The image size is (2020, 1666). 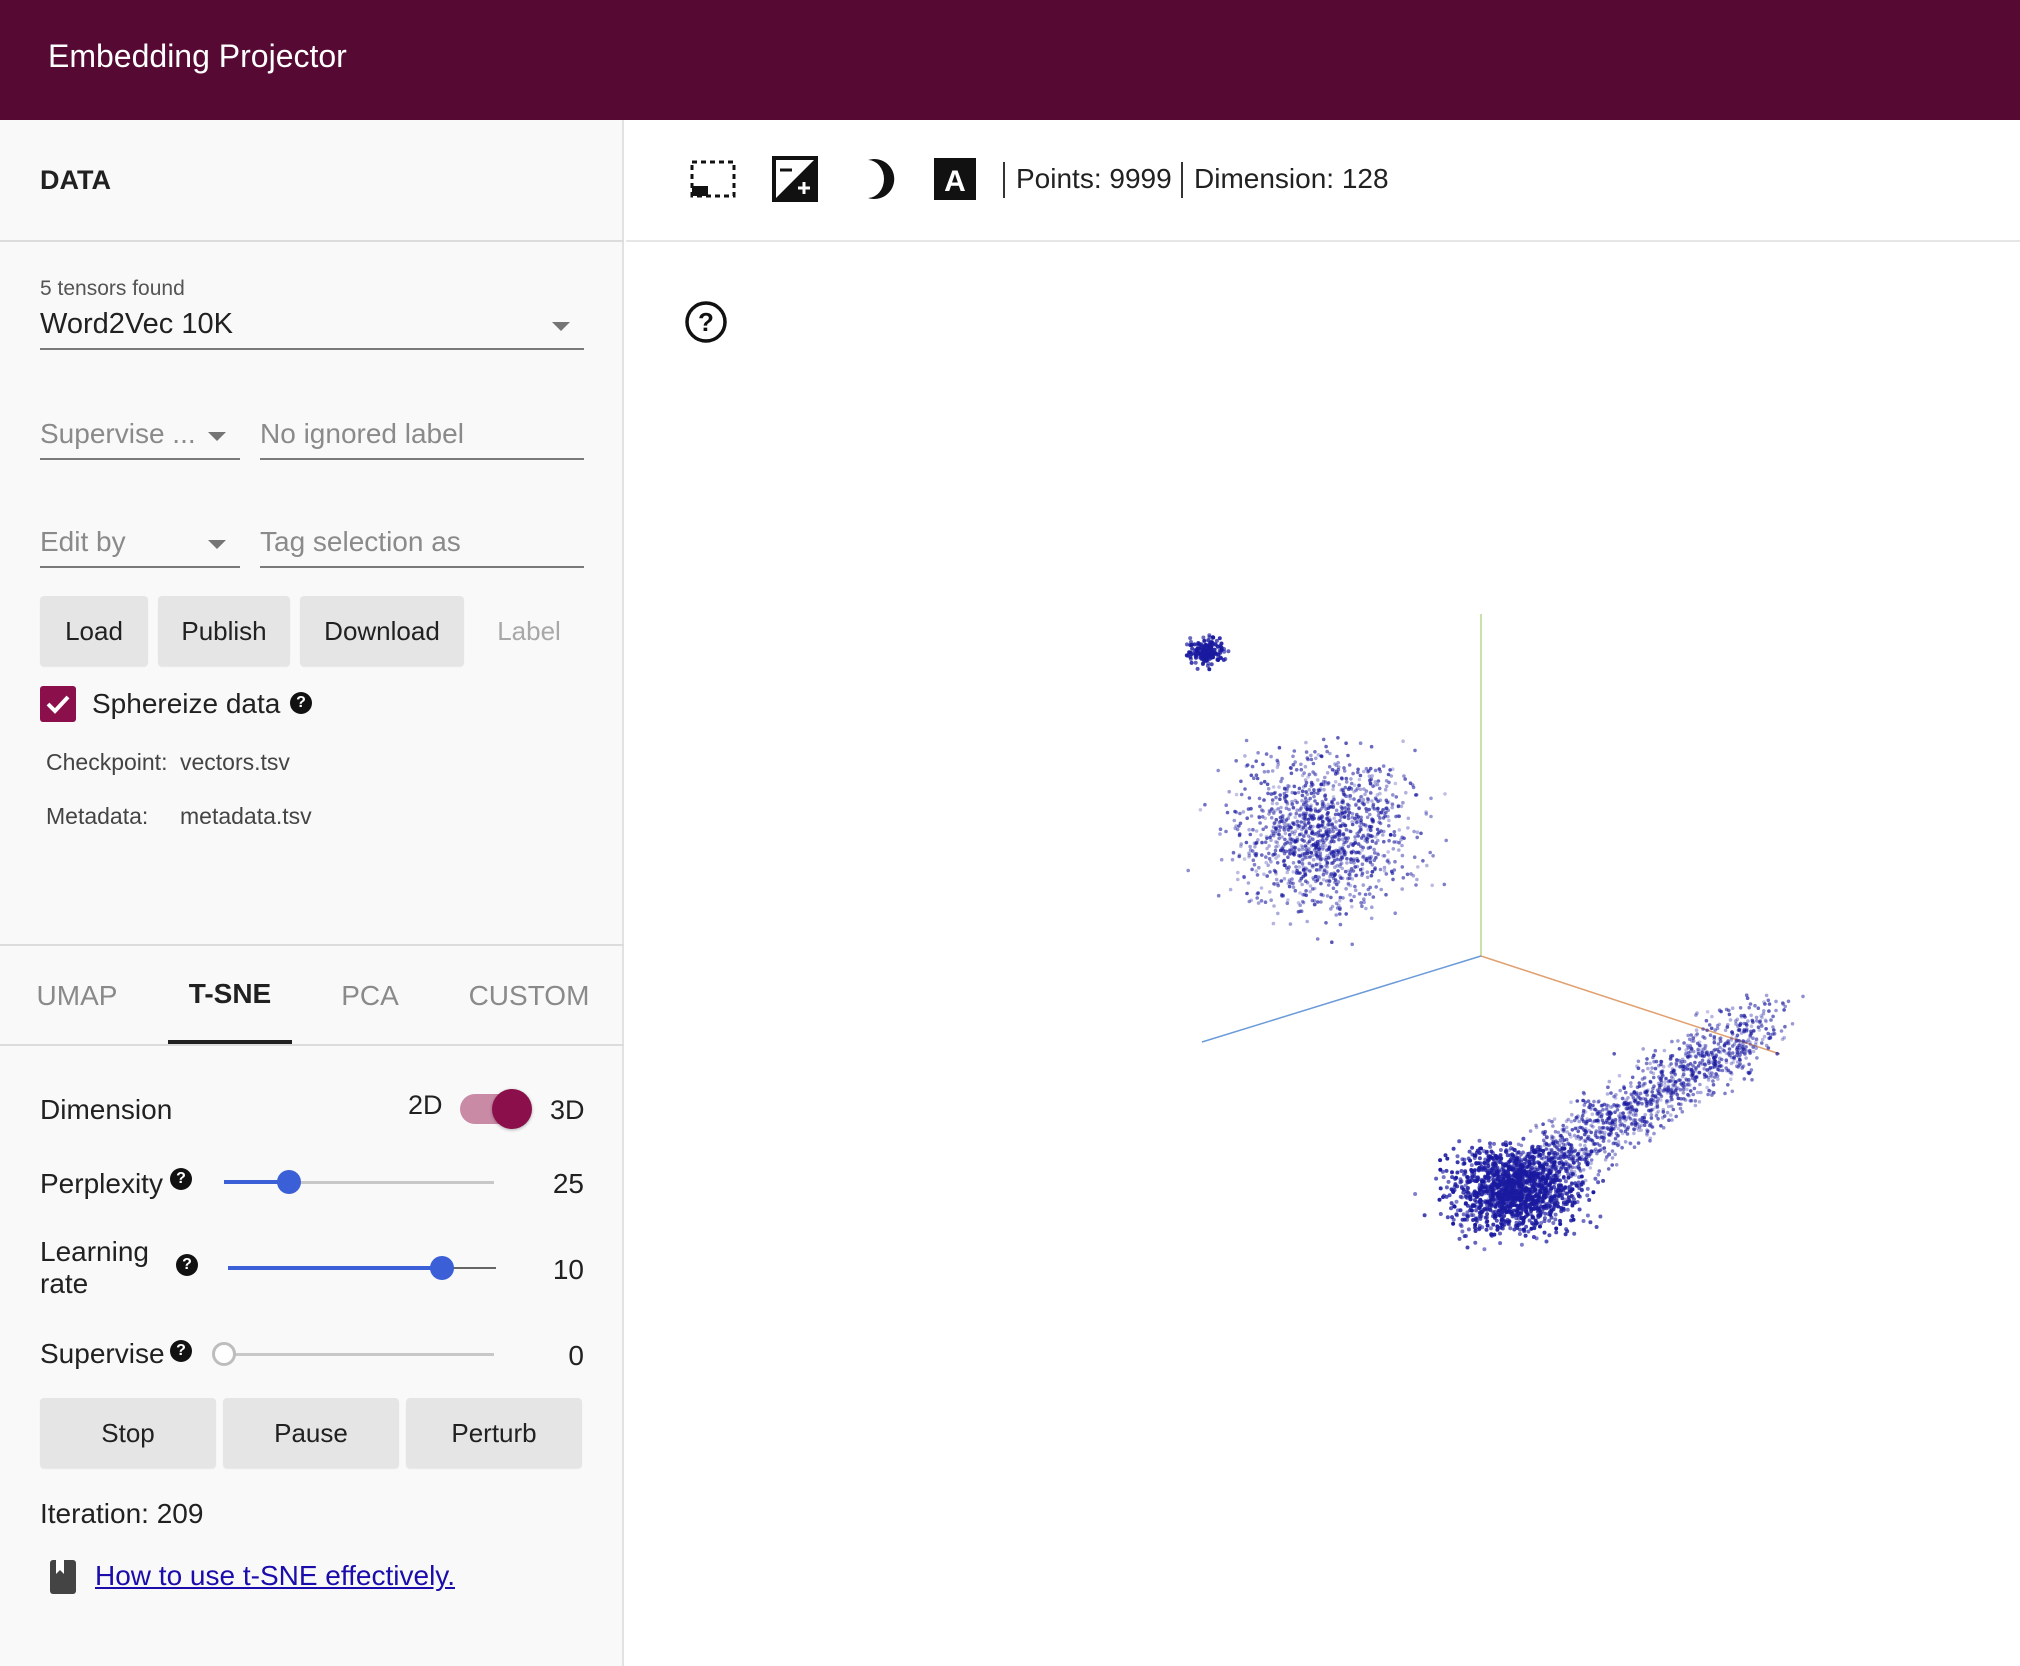 I want to click on night-mode-icon, so click(x=795, y=179).